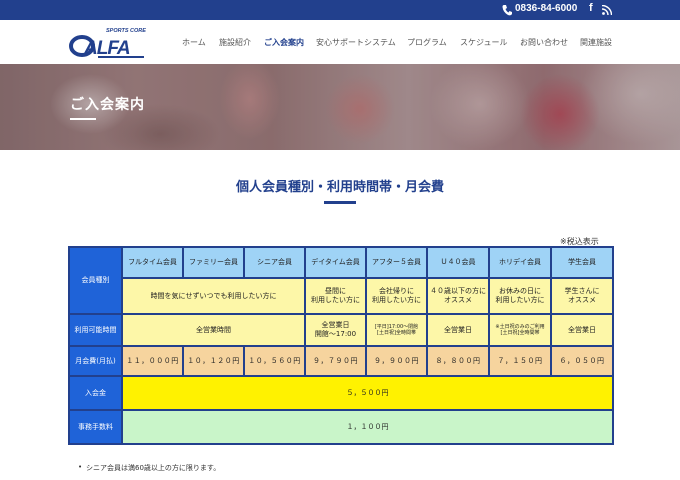 This screenshot has width=680, height=480. I want to click on hours-after5: [平日]17:00～閉館 [土日祝]全時間帯, so click(396, 330).